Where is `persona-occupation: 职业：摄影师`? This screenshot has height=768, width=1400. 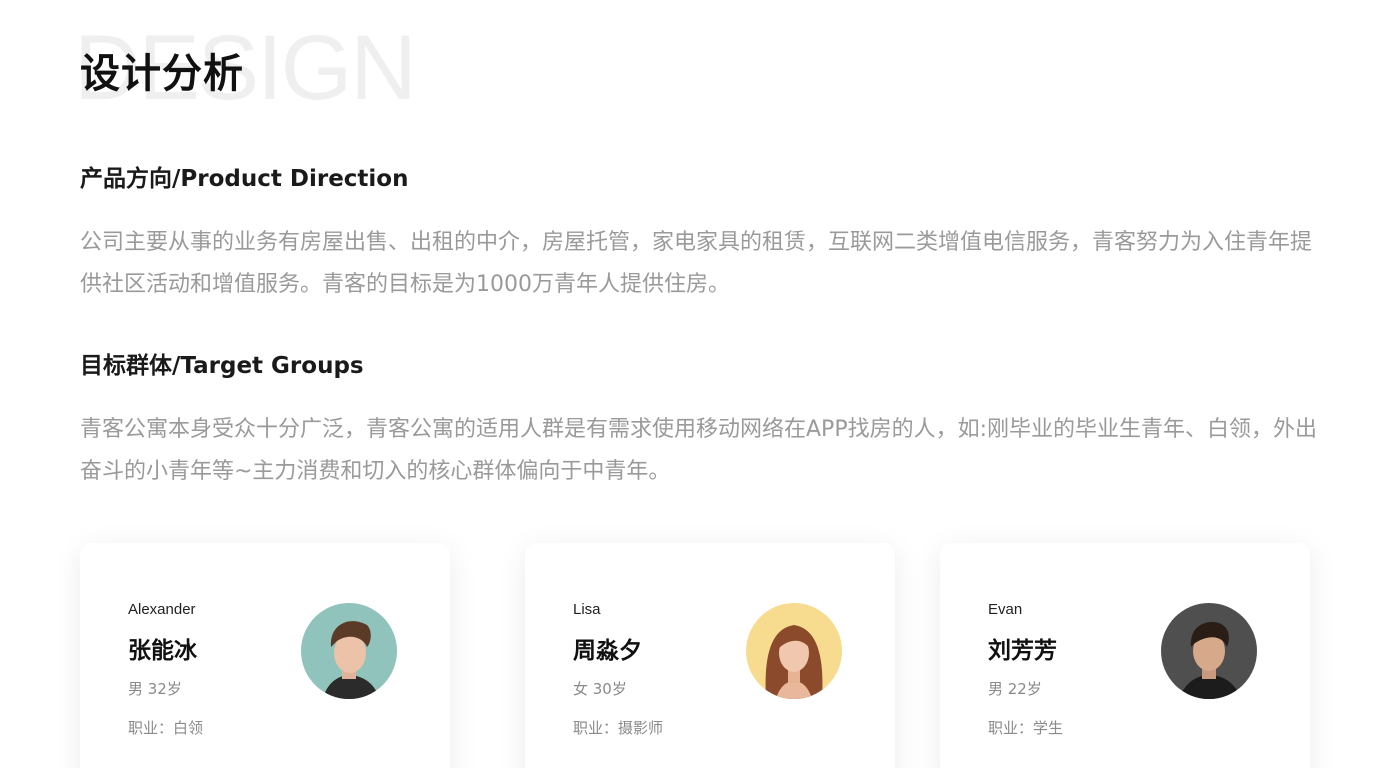
persona-occupation: 职业：摄影师 is located at coordinates (618, 728).